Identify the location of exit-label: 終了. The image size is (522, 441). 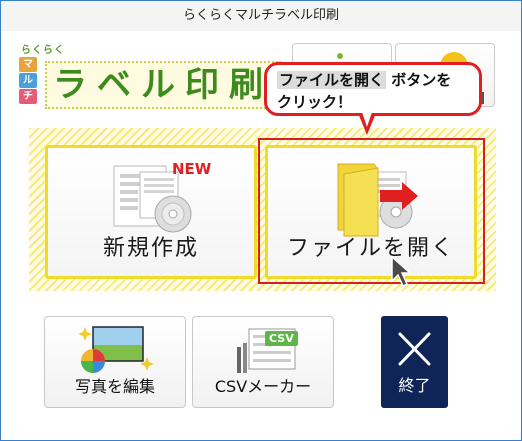
(414, 385).